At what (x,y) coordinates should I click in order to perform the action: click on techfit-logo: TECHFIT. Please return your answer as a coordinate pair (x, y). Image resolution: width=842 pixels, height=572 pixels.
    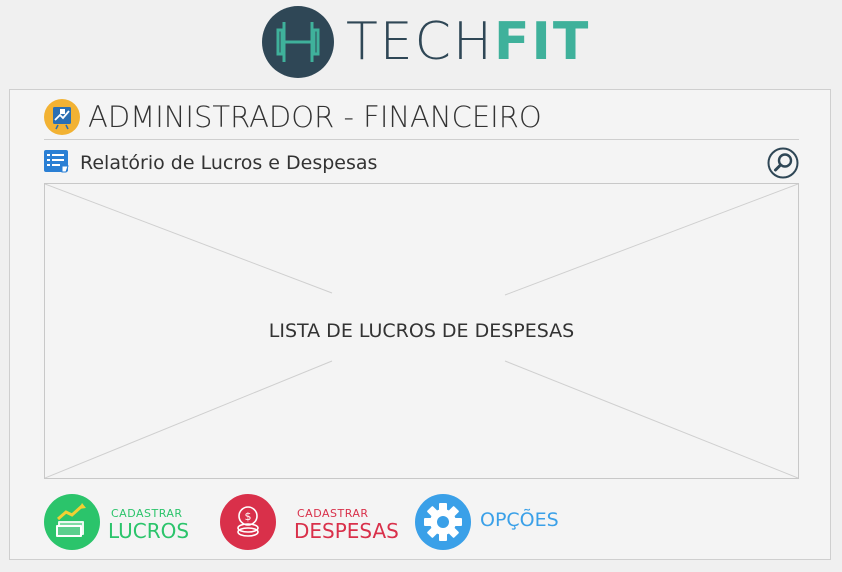
    Looking at the image, I should click on (427, 42).